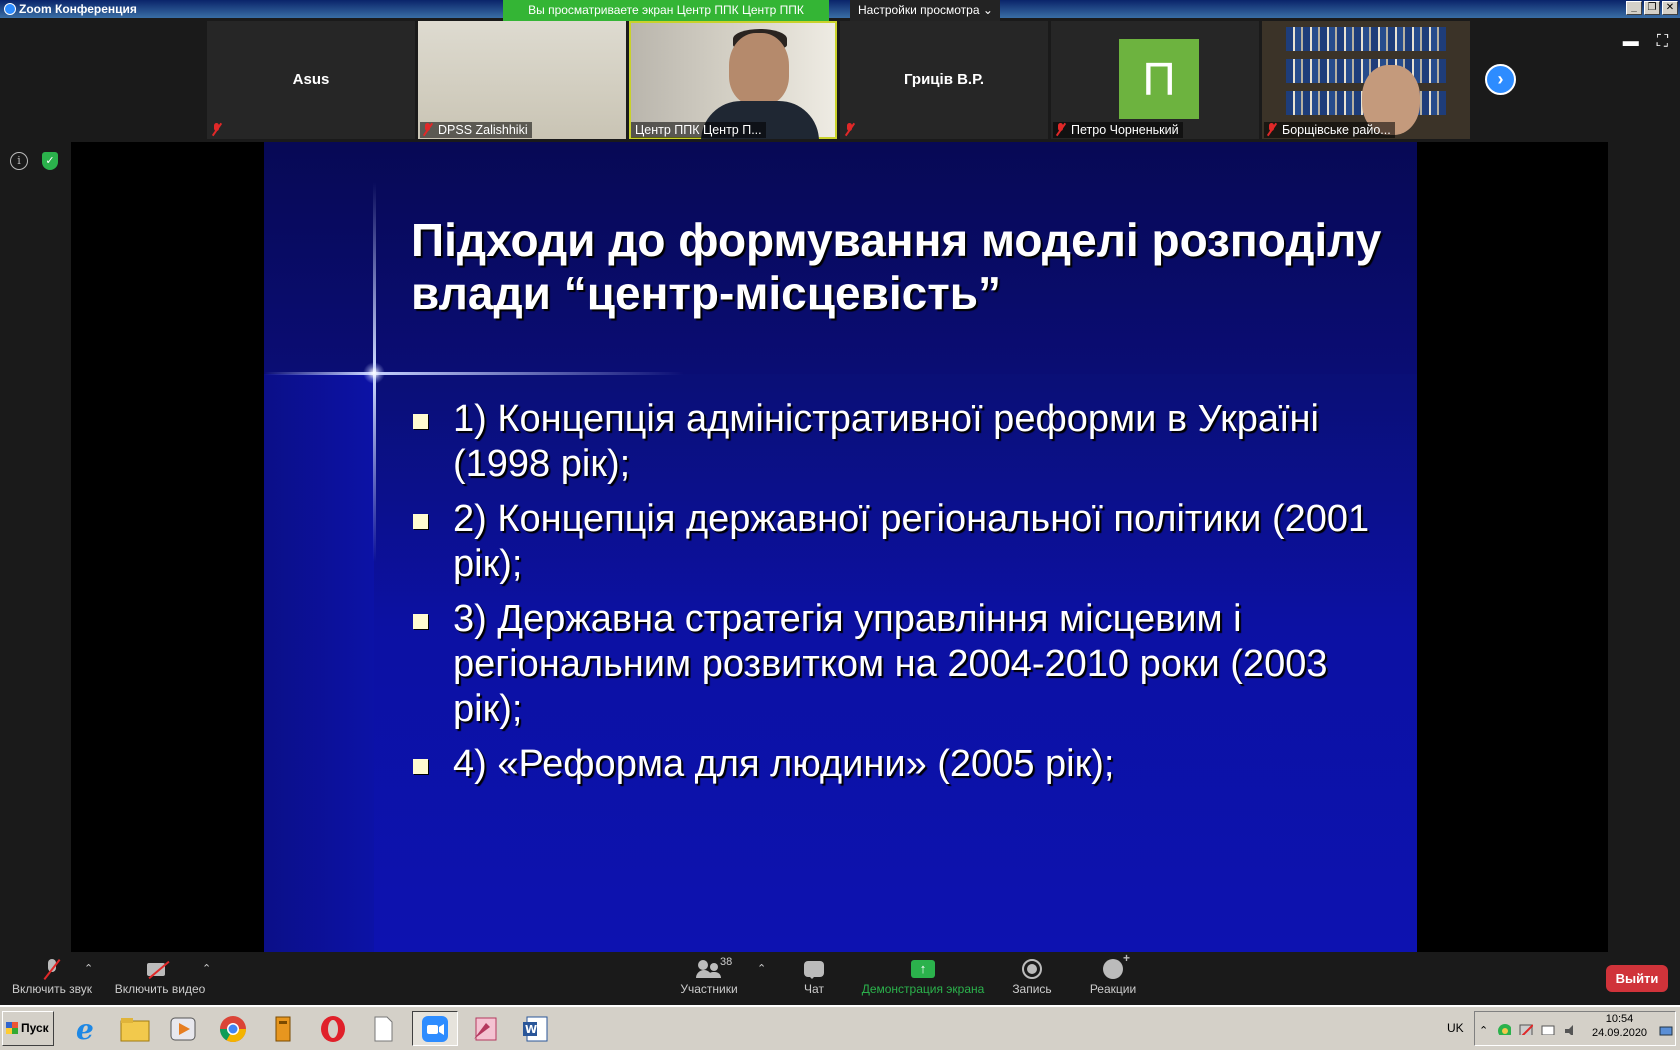 The height and width of the screenshot is (1050, 1680). I want to click on start-button: Пуск, so click(28, 1028).